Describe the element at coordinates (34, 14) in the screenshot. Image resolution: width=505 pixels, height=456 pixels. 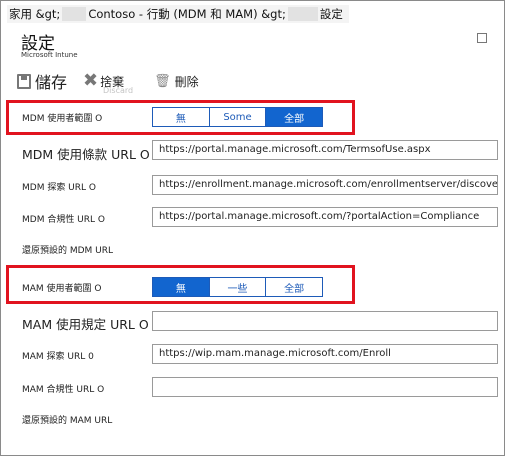
I see `breadcrumb-home: 家用 &gt;` at that location.